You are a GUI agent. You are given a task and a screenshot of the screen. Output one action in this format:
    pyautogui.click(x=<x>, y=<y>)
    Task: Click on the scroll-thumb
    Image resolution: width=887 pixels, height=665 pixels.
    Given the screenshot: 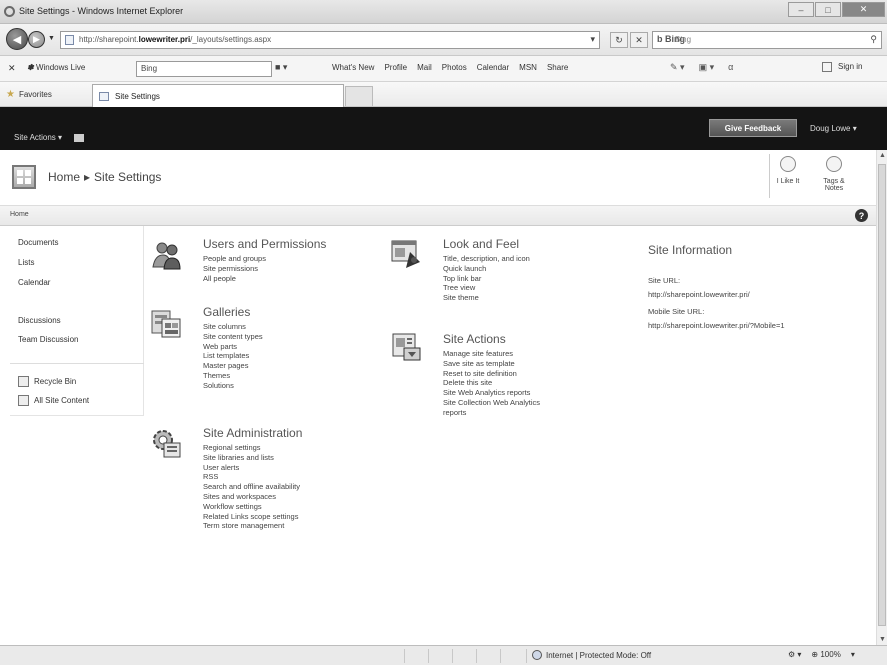 What is the action you would take?
    pyautogui.click(x=882, y=395)
    